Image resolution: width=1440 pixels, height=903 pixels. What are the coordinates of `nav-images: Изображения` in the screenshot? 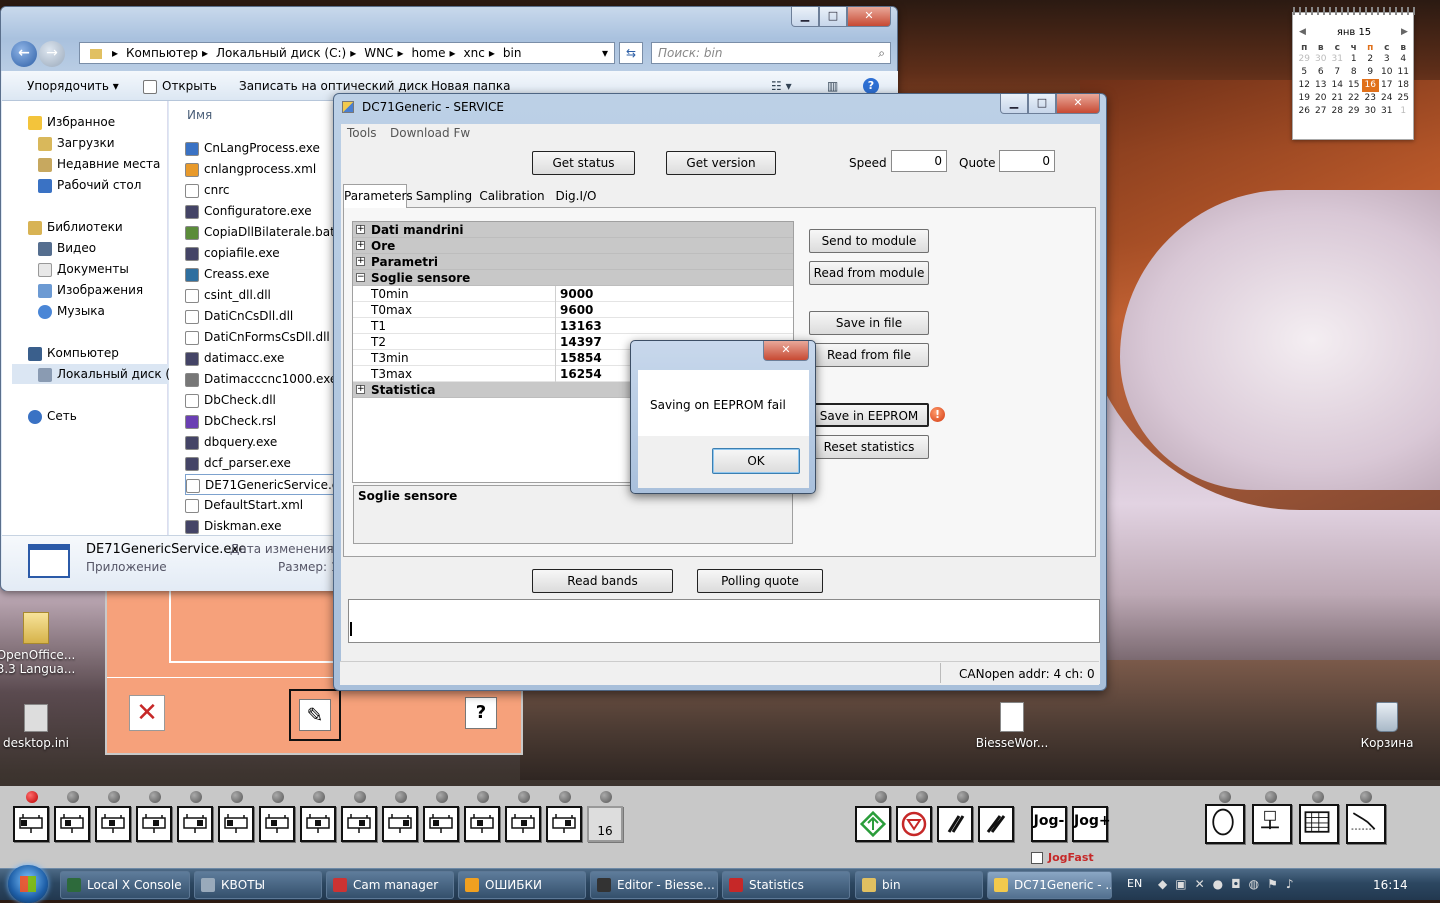 It's located at (90, 290).